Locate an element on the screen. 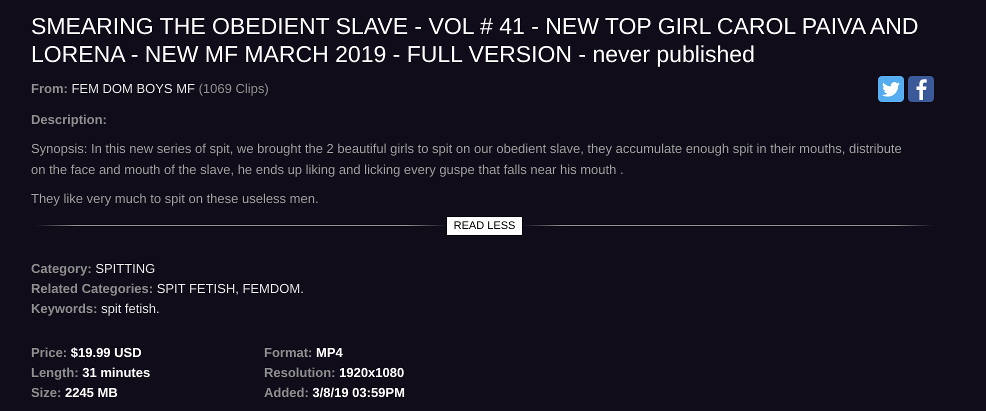 The height and width of the screenshot is (411, 986). synopsis-text: They like very much to spit on these useless men. is located at coordinates (175, 199).